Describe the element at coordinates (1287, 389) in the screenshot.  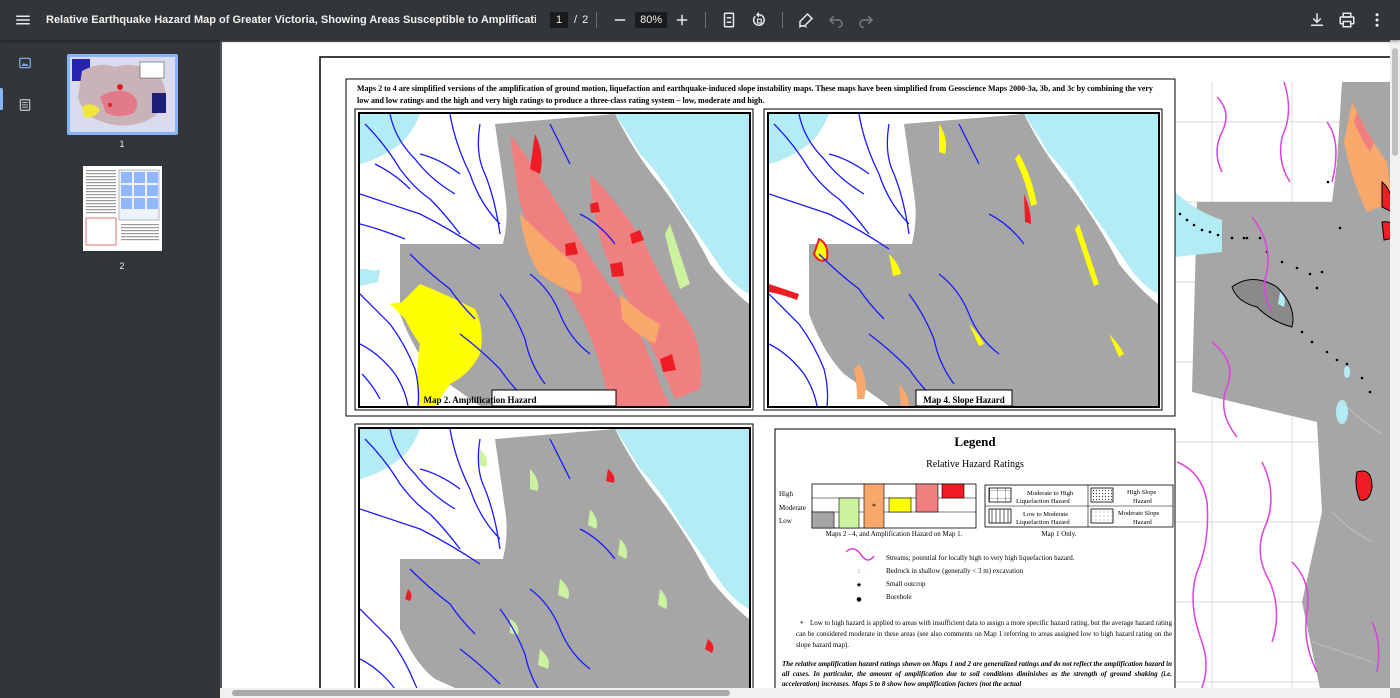
I see `map1-partial` at that location.